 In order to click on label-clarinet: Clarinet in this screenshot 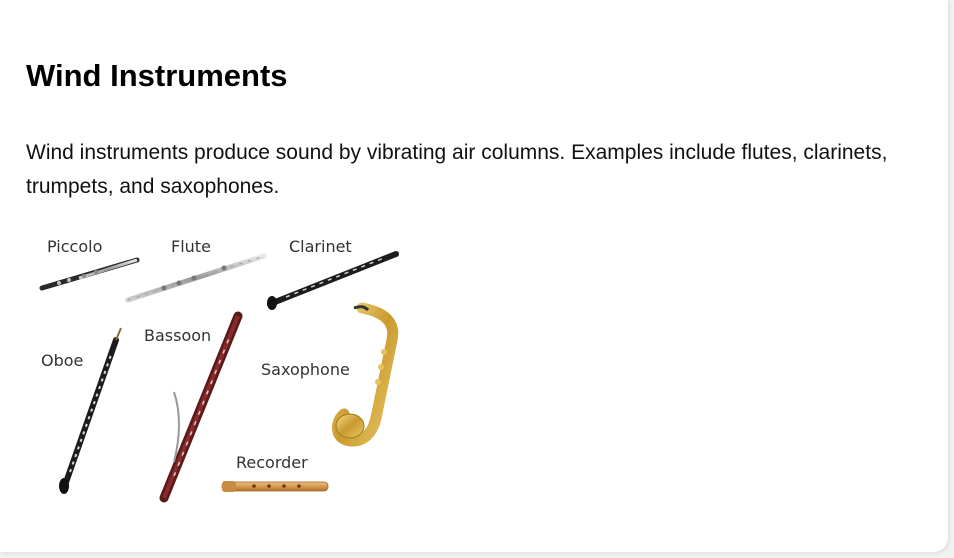, I will do `click(320, 246)`.